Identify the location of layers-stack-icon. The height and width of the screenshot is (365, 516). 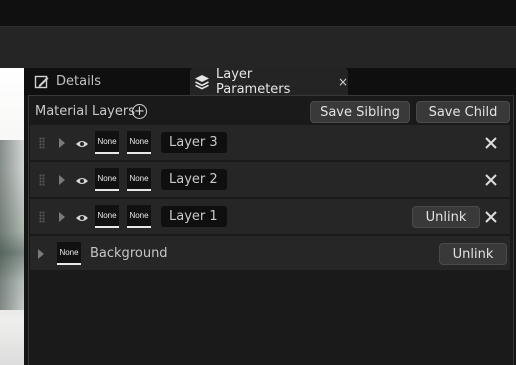
(202, 82).